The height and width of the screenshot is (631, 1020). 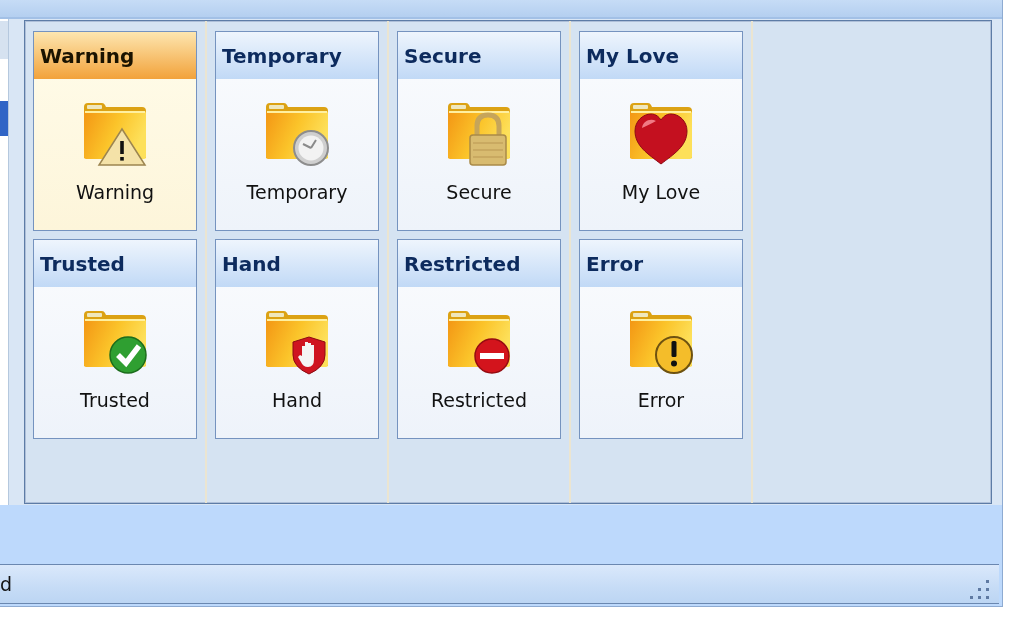 What do you see at coordinates (661, 55) in the screenshot?
I see `card-title: My Love` at bounding box center [661, 55].